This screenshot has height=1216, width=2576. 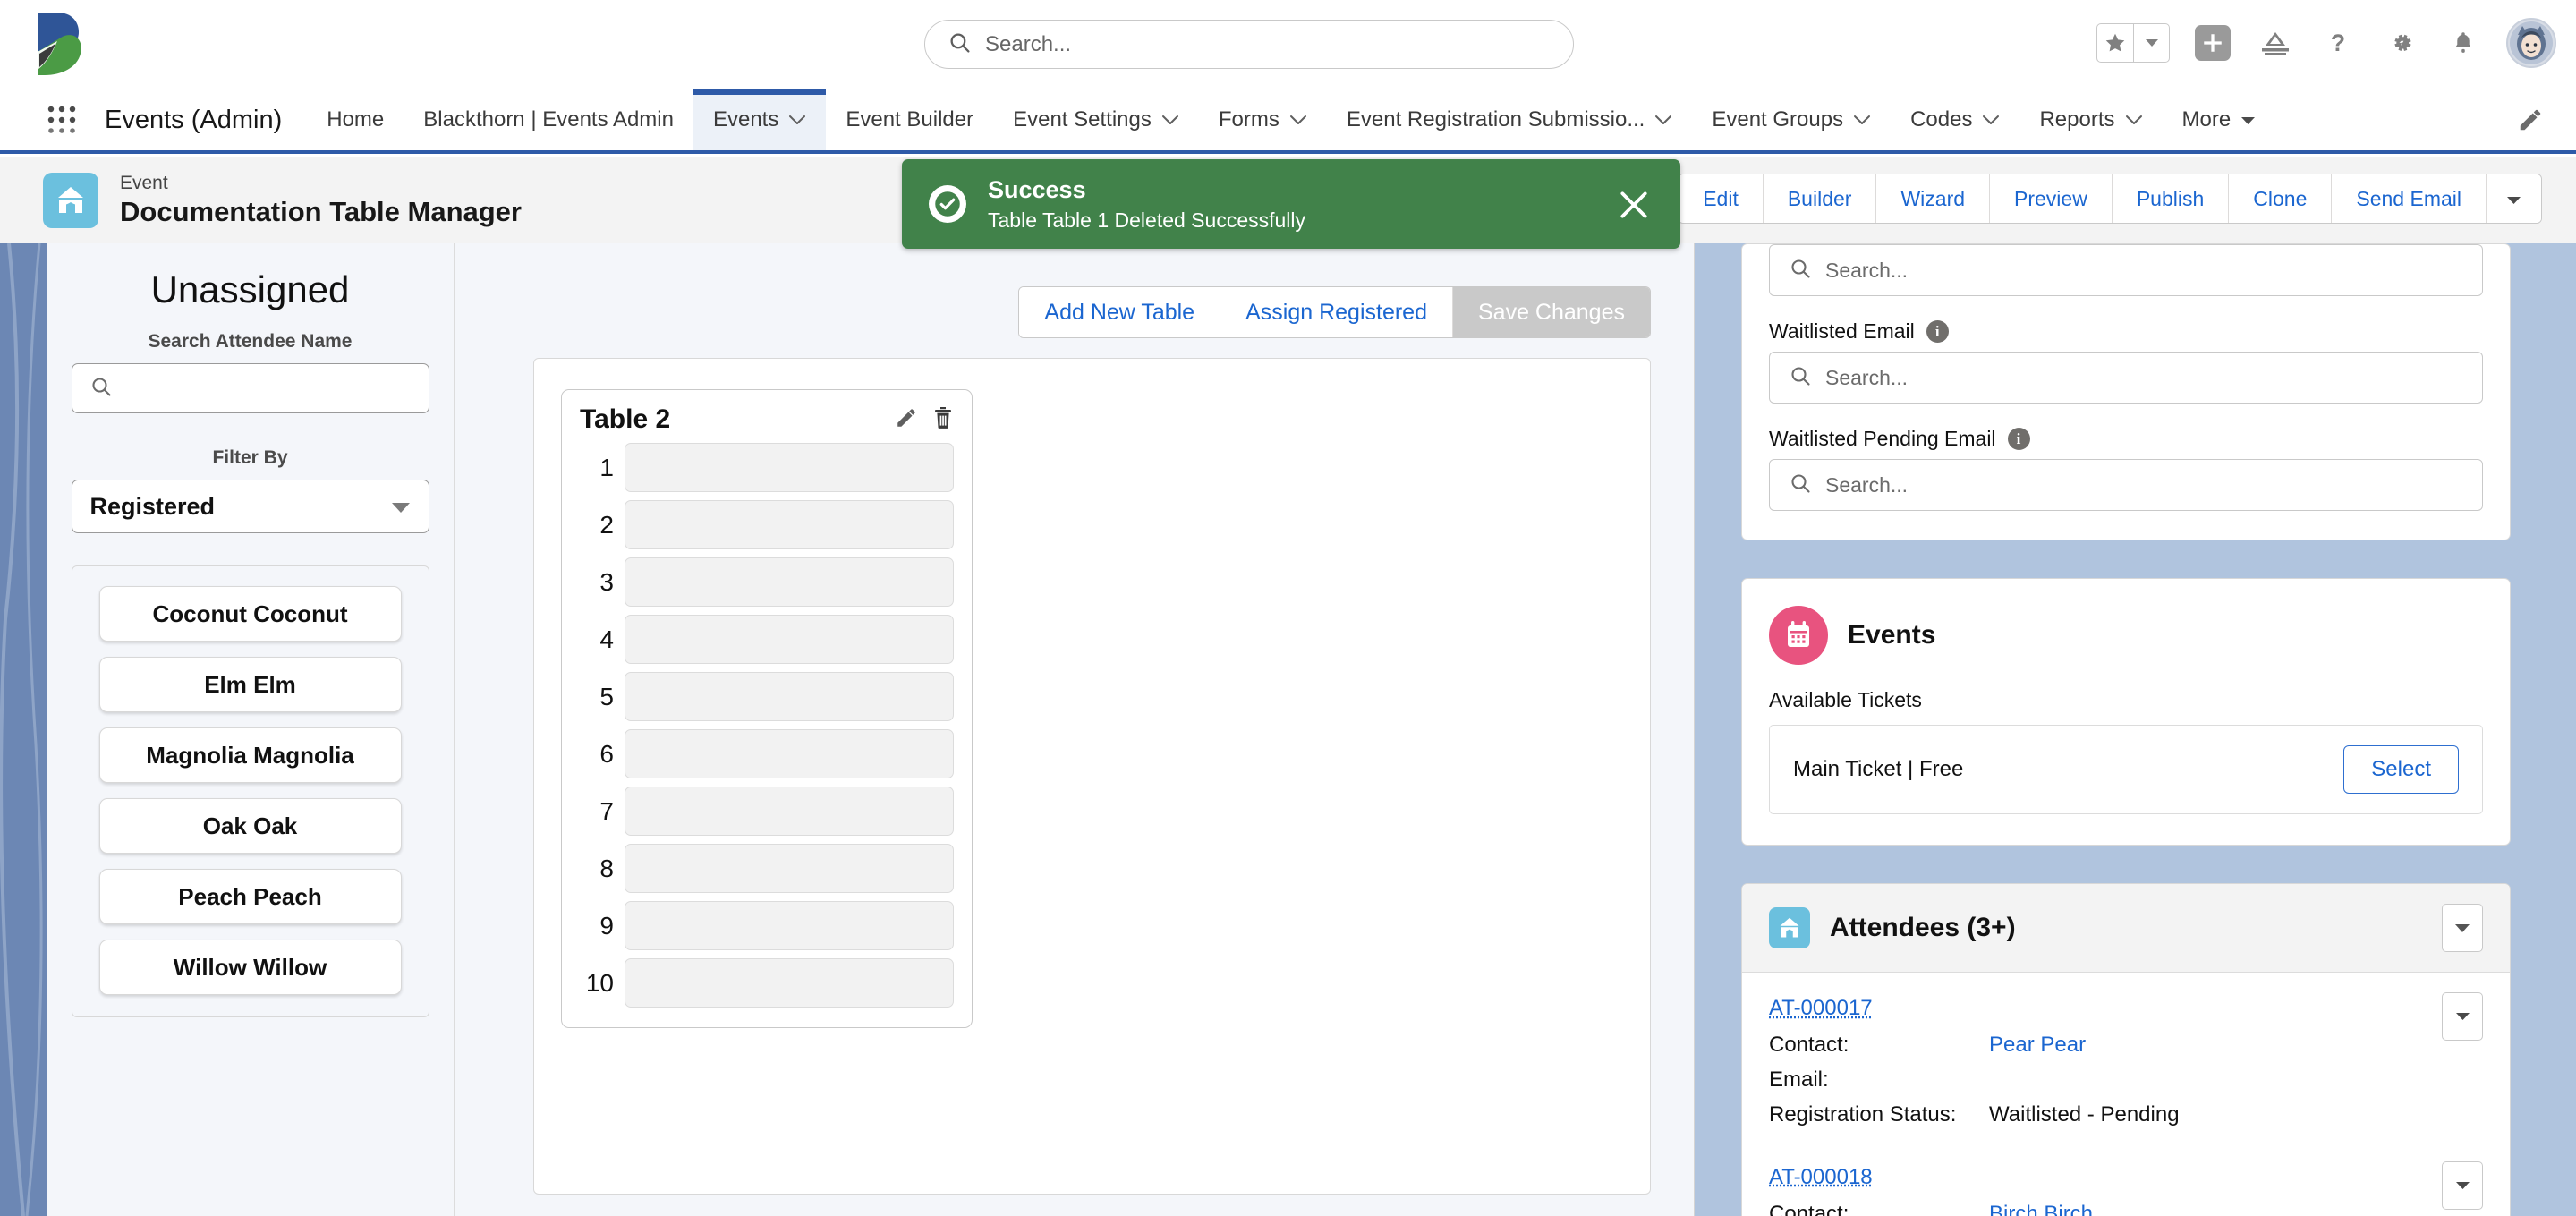 I want to click on nav-item-reports: Reports, so click(x=2090, y=119).